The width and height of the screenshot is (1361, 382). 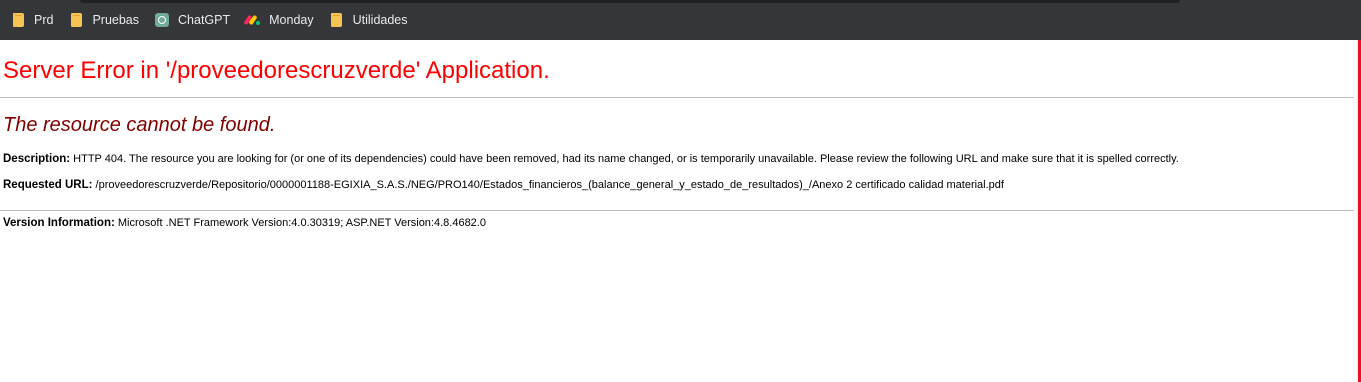 I want to click on description-label: Description:, so click(x=37, y=159).